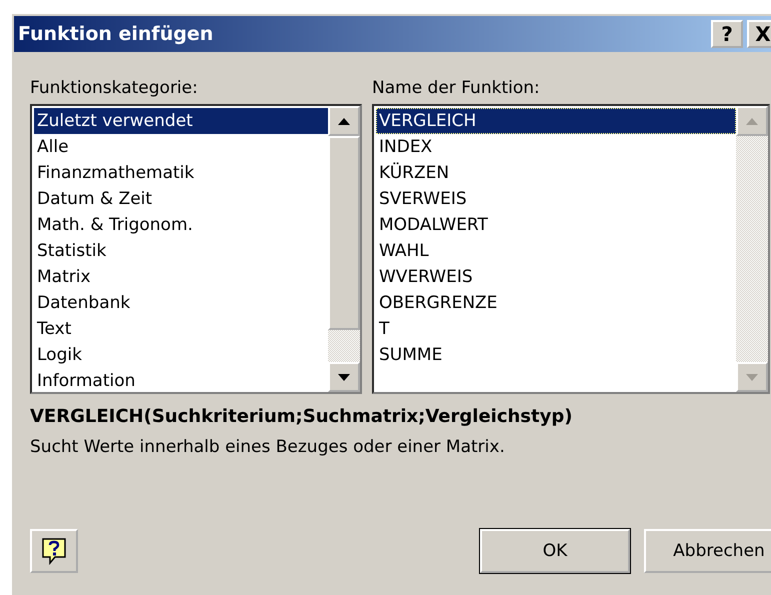 The height and width of the screenshot is (595, 771). What do you see at coordinates (181, 277) in the screenshot?
I see `list-item: Matrix` at bounding box center [181, 277].